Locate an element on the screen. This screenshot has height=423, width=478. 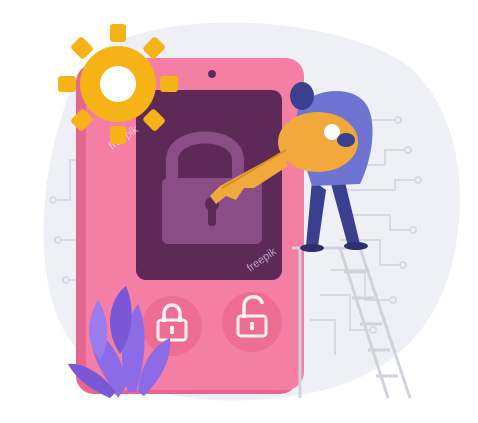
person-hand is located at coordinates (346, 140).